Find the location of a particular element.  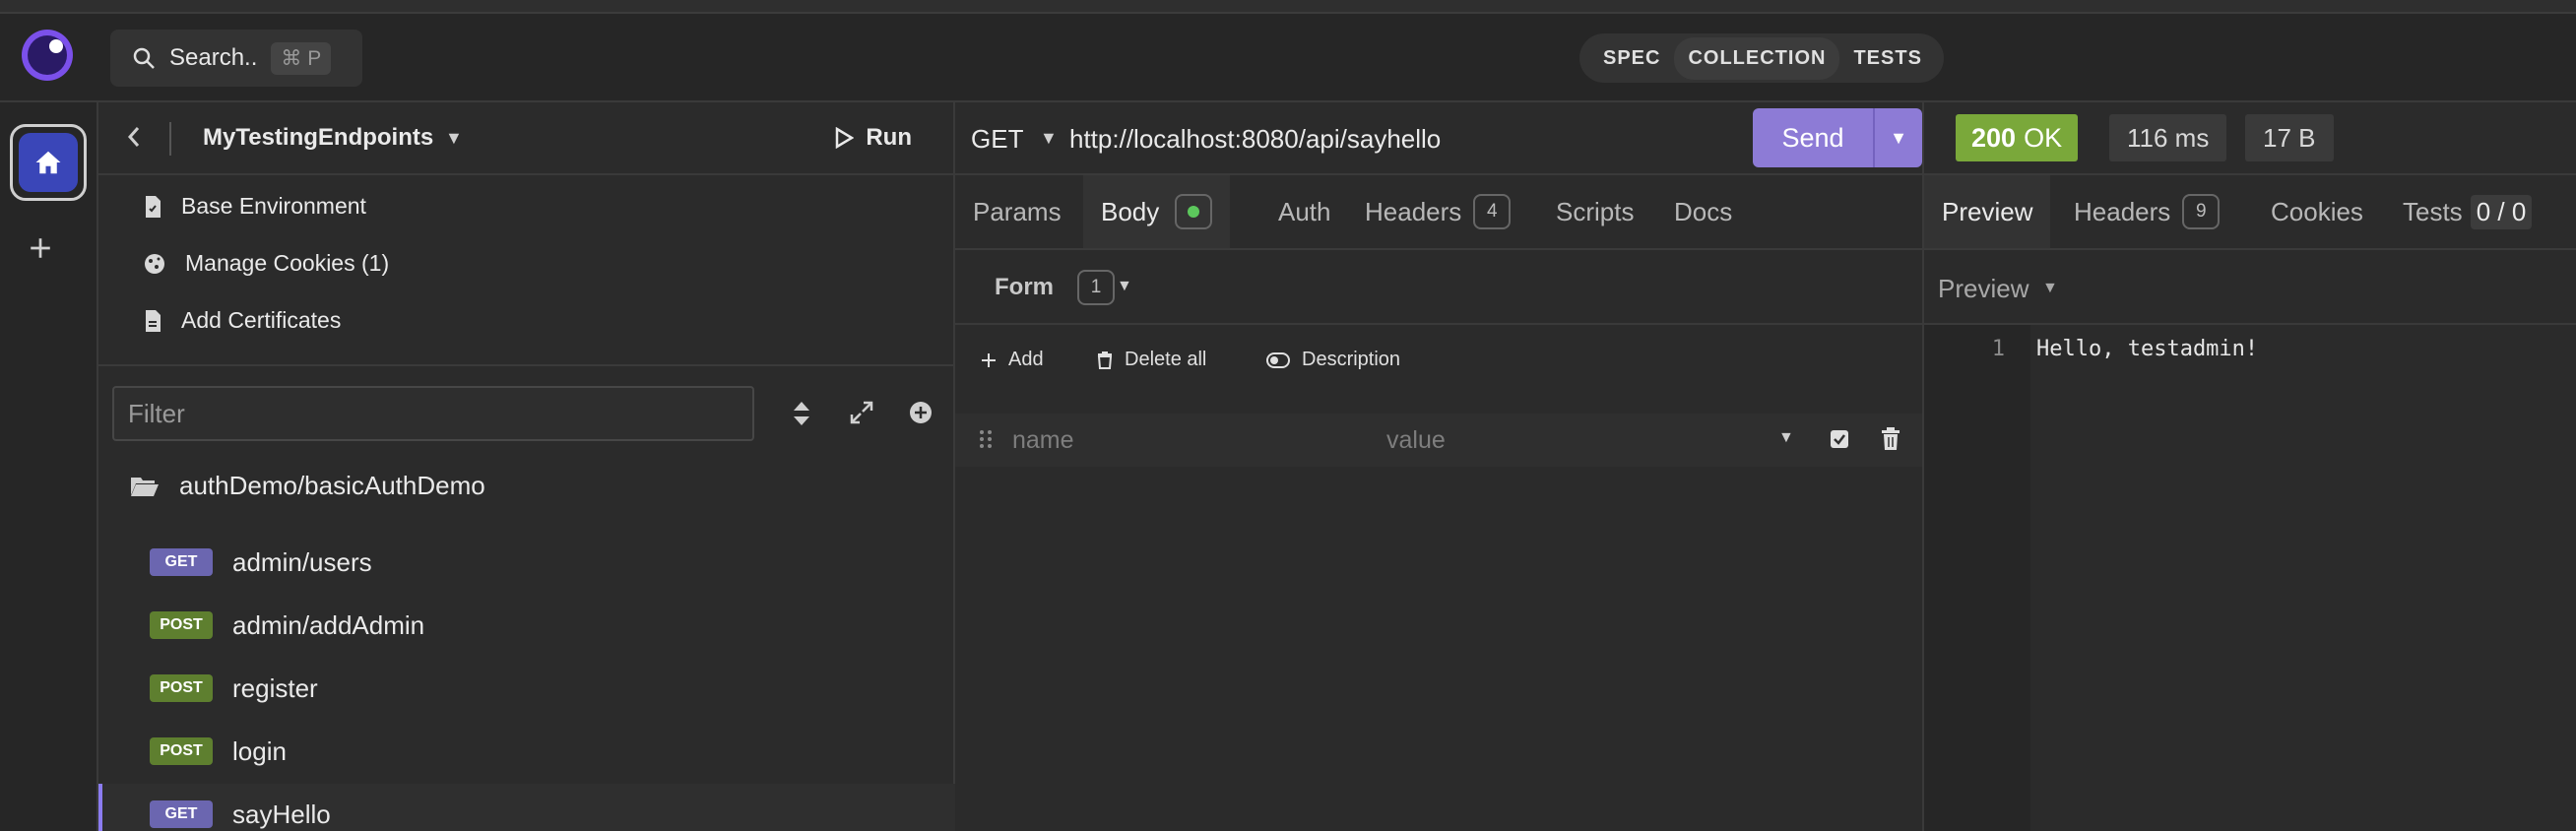

description-toggle: Description is located at coordinates (1333, 360).